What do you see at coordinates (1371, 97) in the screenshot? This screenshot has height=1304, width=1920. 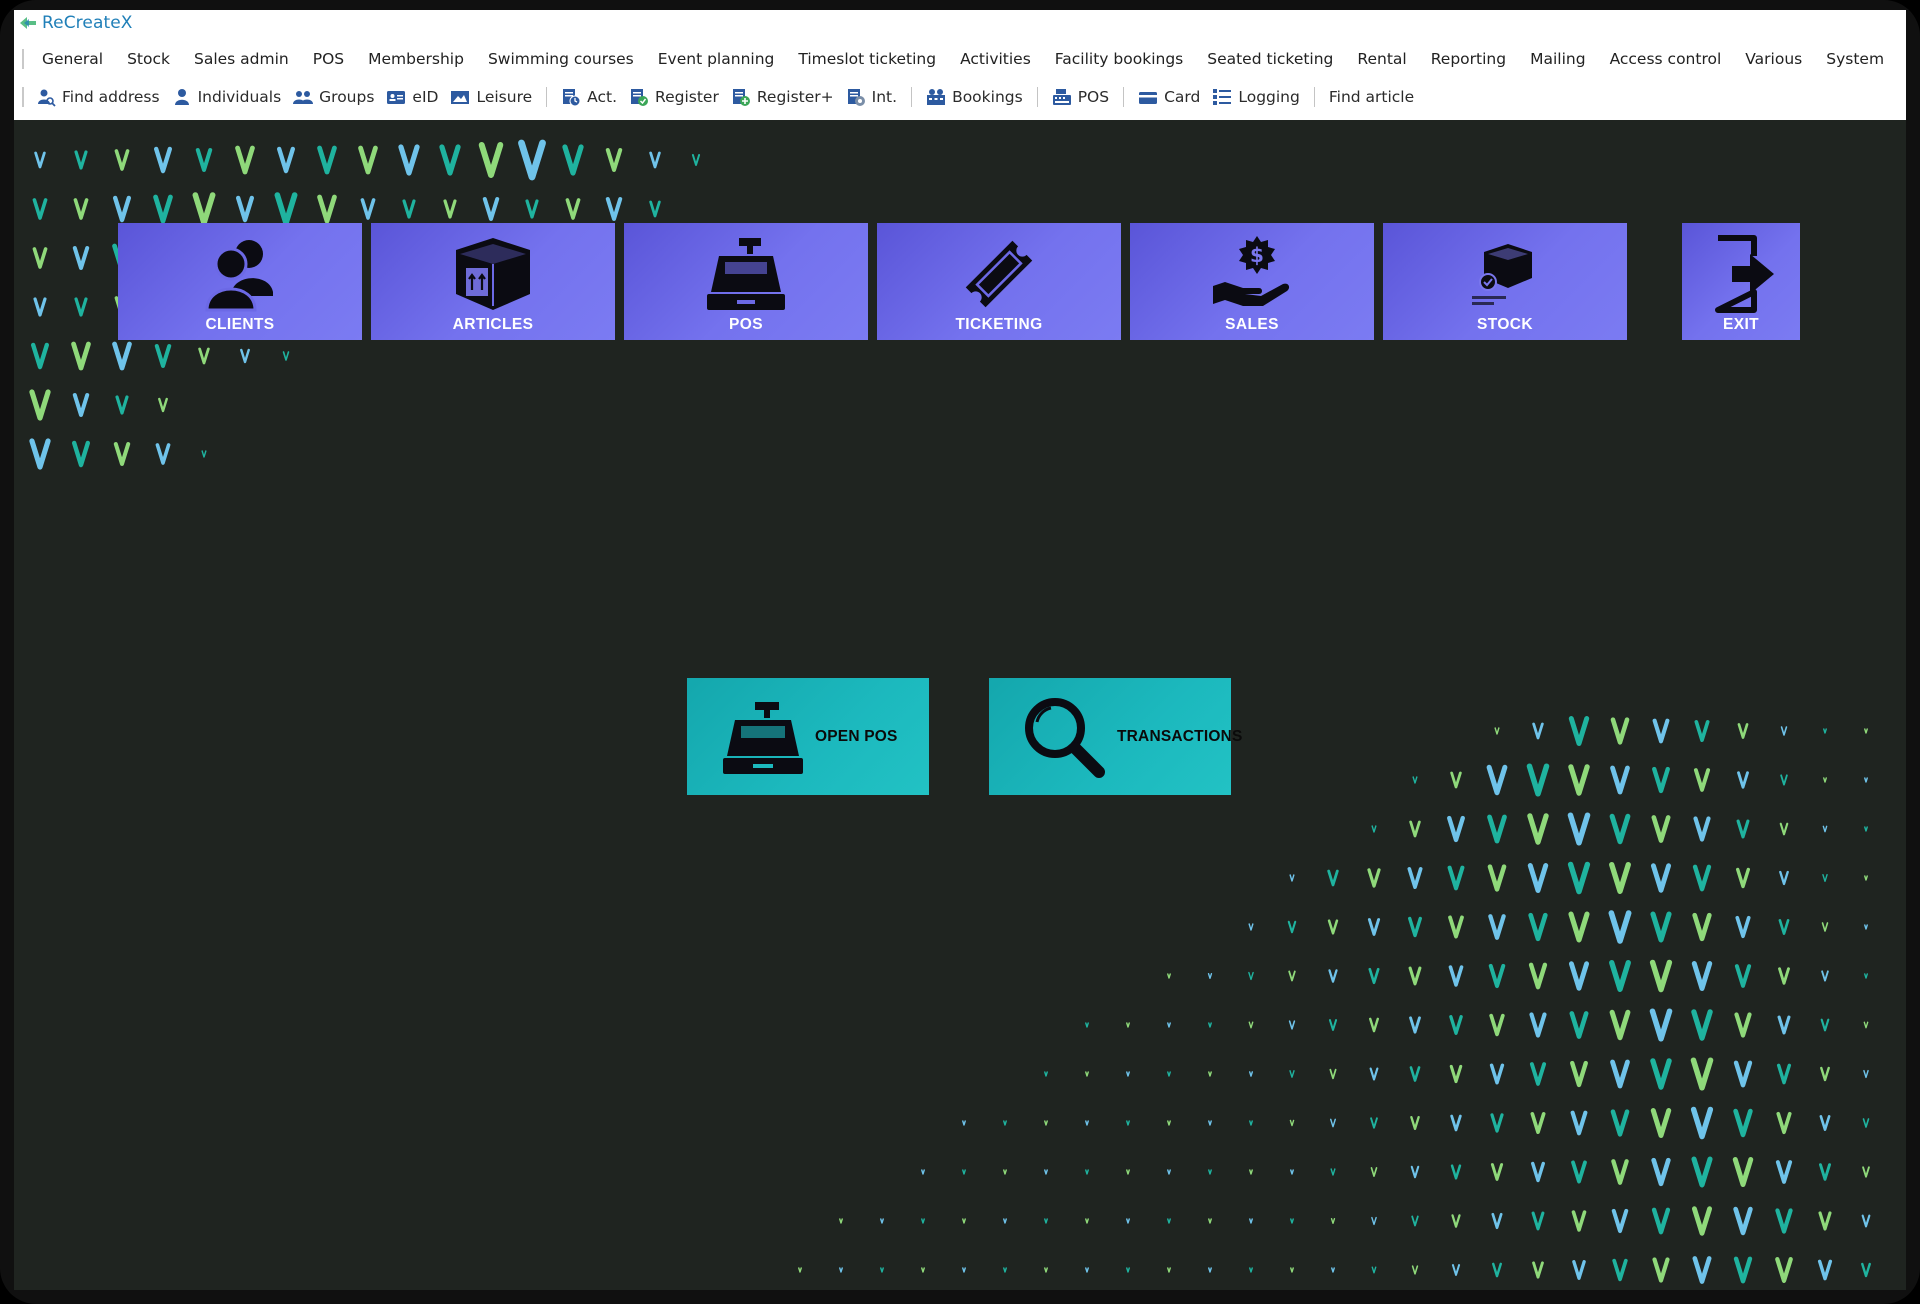 I see `find-article-button: Find article` at bounding box center [1371, 97].